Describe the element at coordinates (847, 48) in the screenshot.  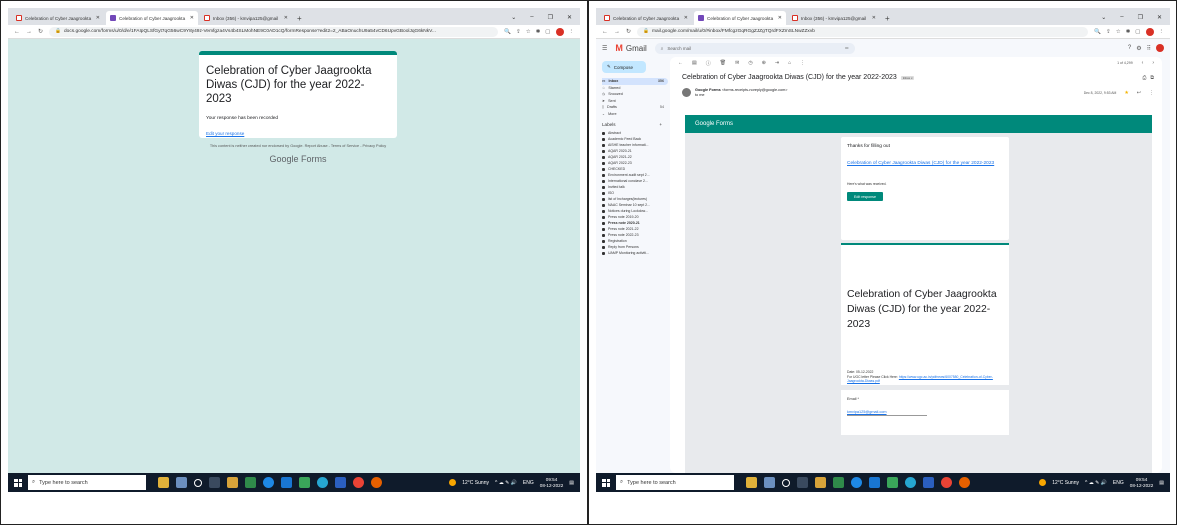
I see `filter-icon: ⚌` at that location.